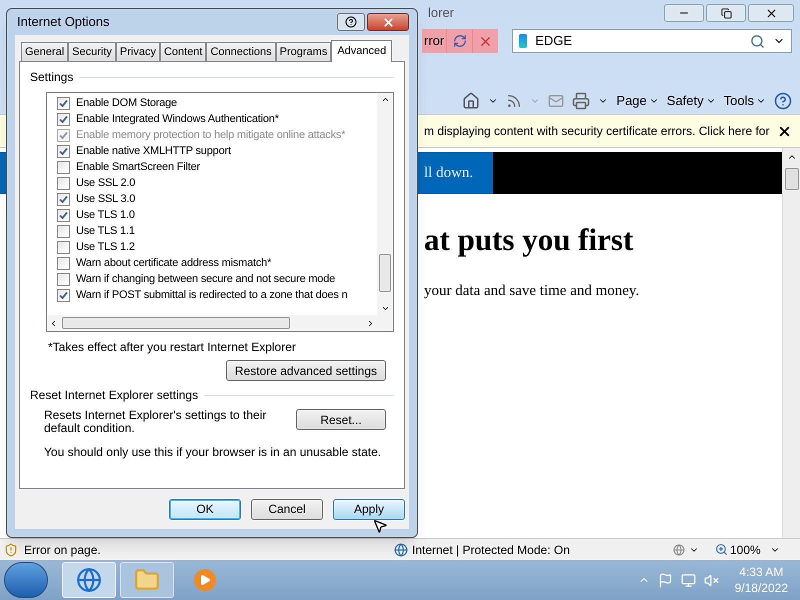 This screenshot has height=600, width=800. What do you see at coordinates (63, 22) in the screenshot?
I see `dialog-title: Internet Options` at bounding box center [63, 22].